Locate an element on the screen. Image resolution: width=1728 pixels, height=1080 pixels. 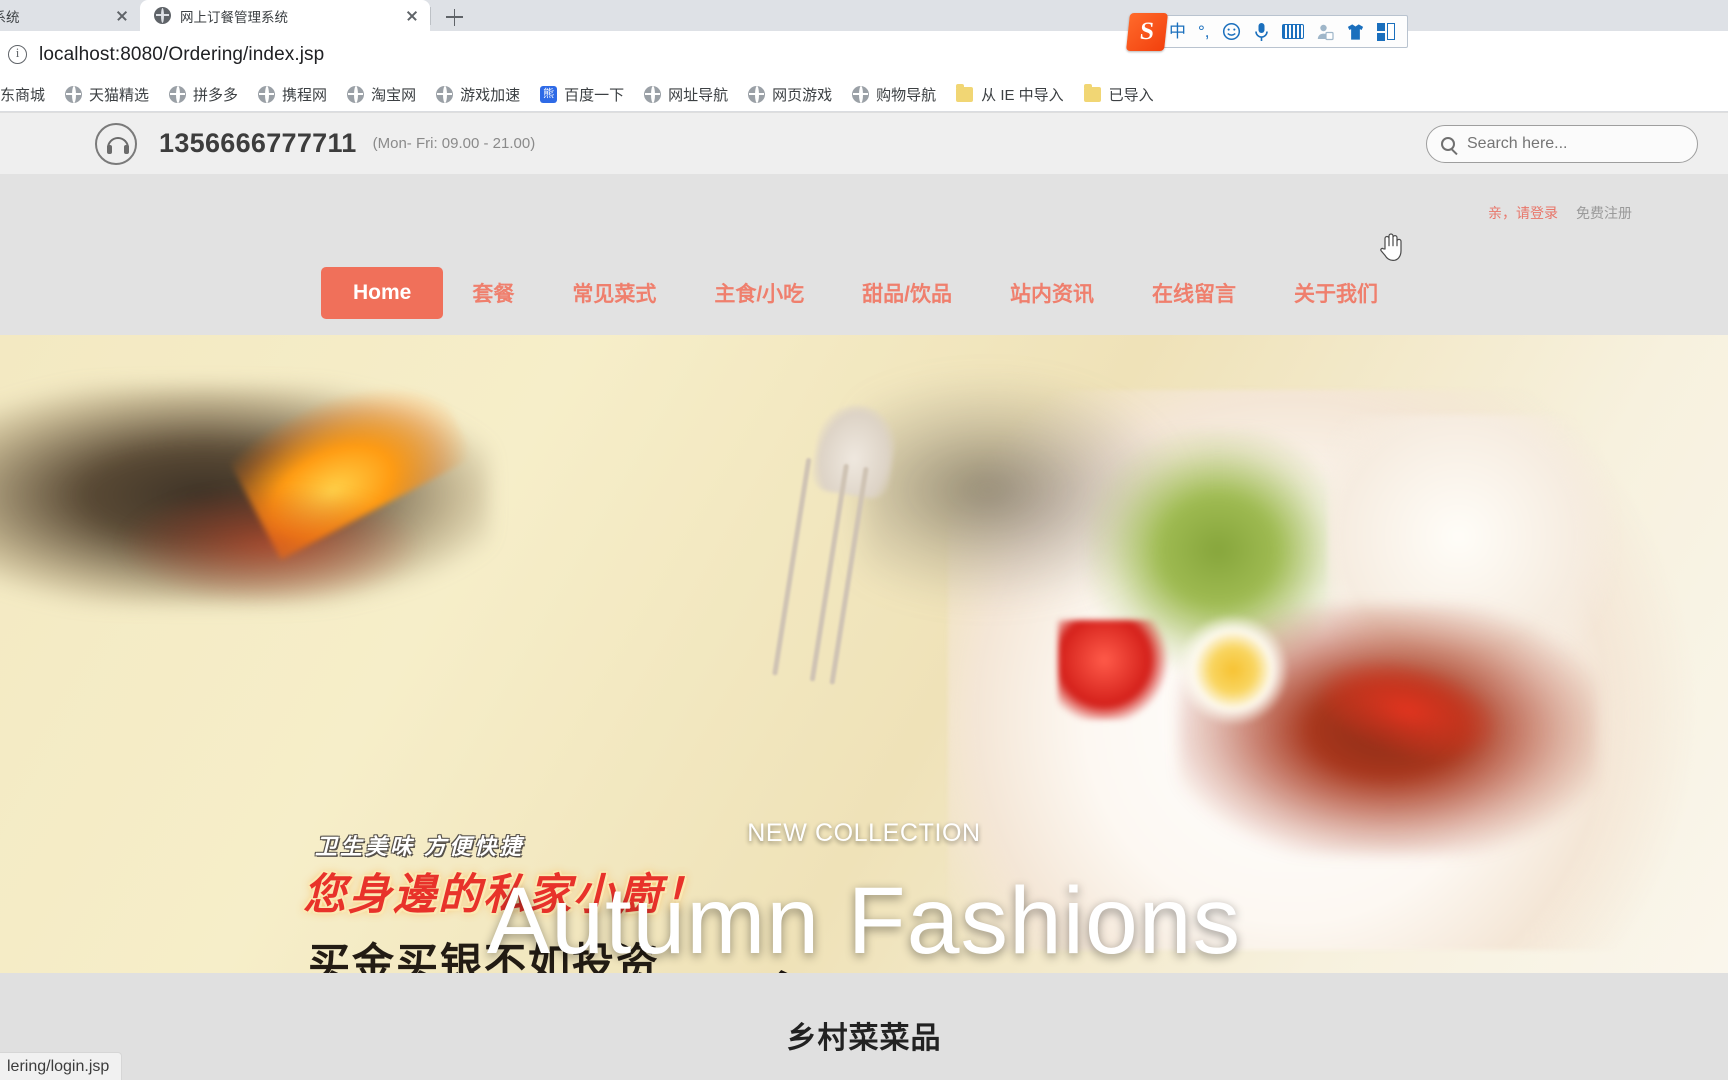
tab-title: 网上订餐管理系统 is located at coordinates (234, 17).